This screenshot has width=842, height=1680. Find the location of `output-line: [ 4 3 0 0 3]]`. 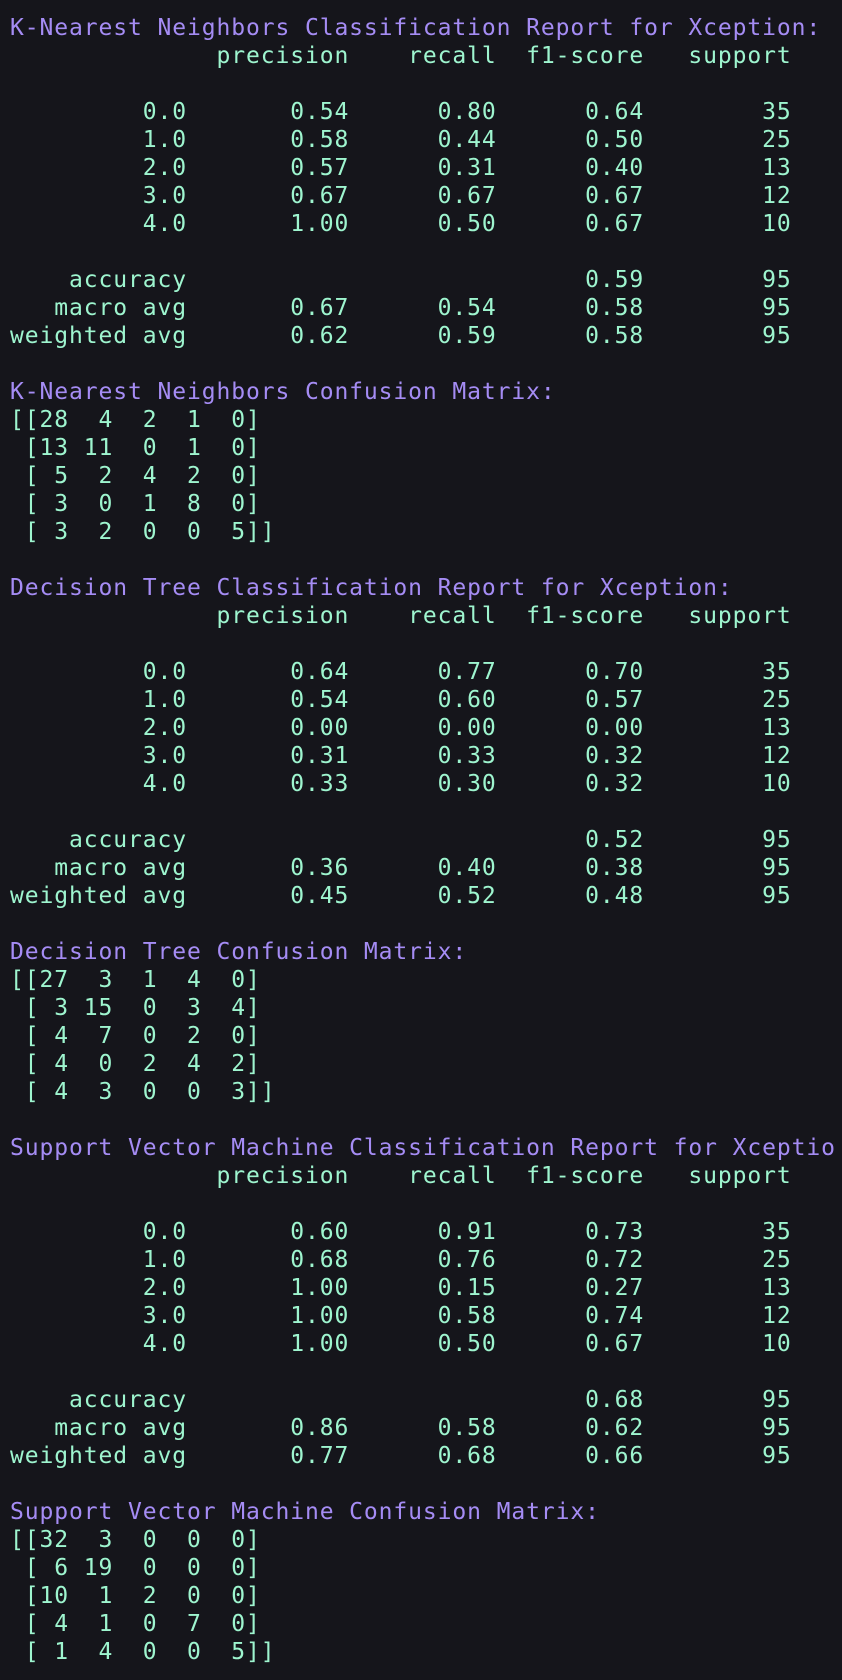

output-line: [ 4 3 0 0 3]] is located at coordinates (143, 1092).